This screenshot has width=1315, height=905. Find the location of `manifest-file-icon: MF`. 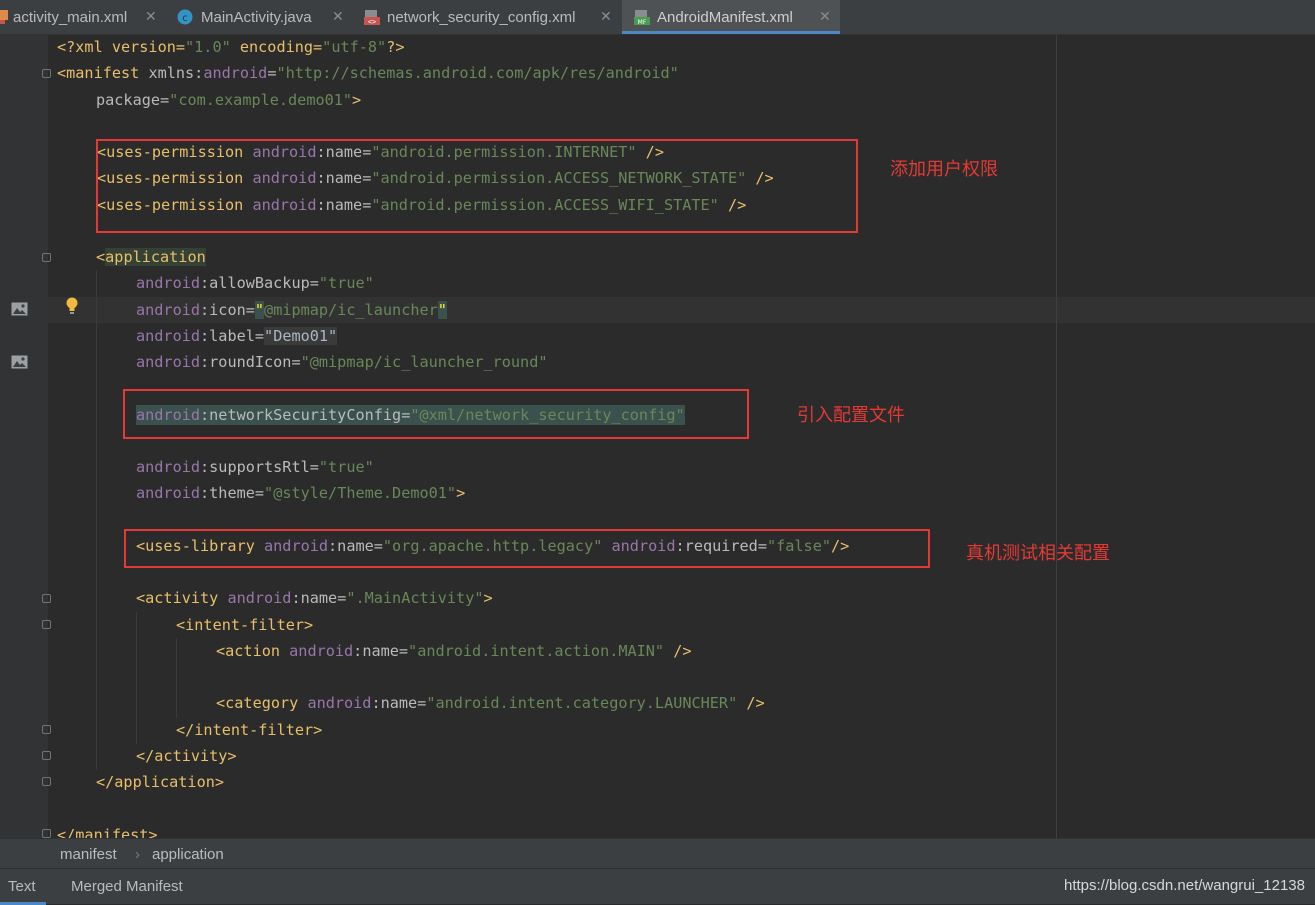

manifest-file-icon: MF is located at coordinates (642, 18).